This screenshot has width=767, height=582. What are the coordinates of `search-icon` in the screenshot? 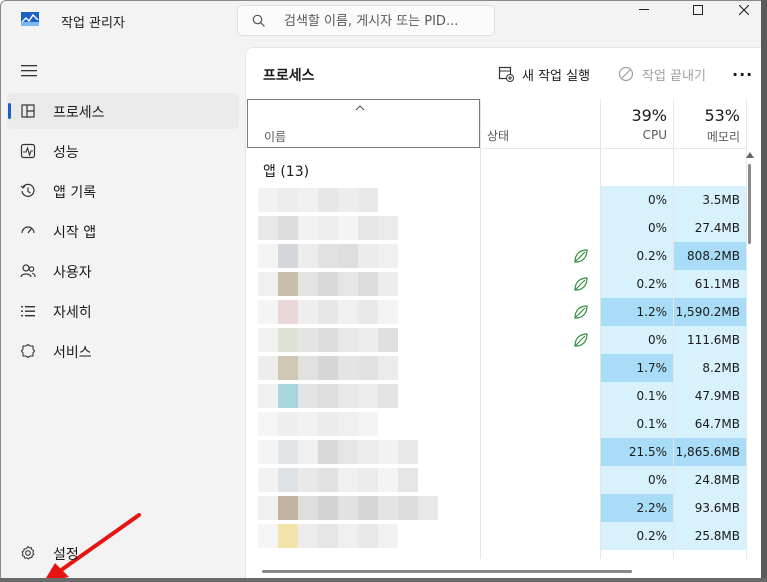 It's located at (258, 20).